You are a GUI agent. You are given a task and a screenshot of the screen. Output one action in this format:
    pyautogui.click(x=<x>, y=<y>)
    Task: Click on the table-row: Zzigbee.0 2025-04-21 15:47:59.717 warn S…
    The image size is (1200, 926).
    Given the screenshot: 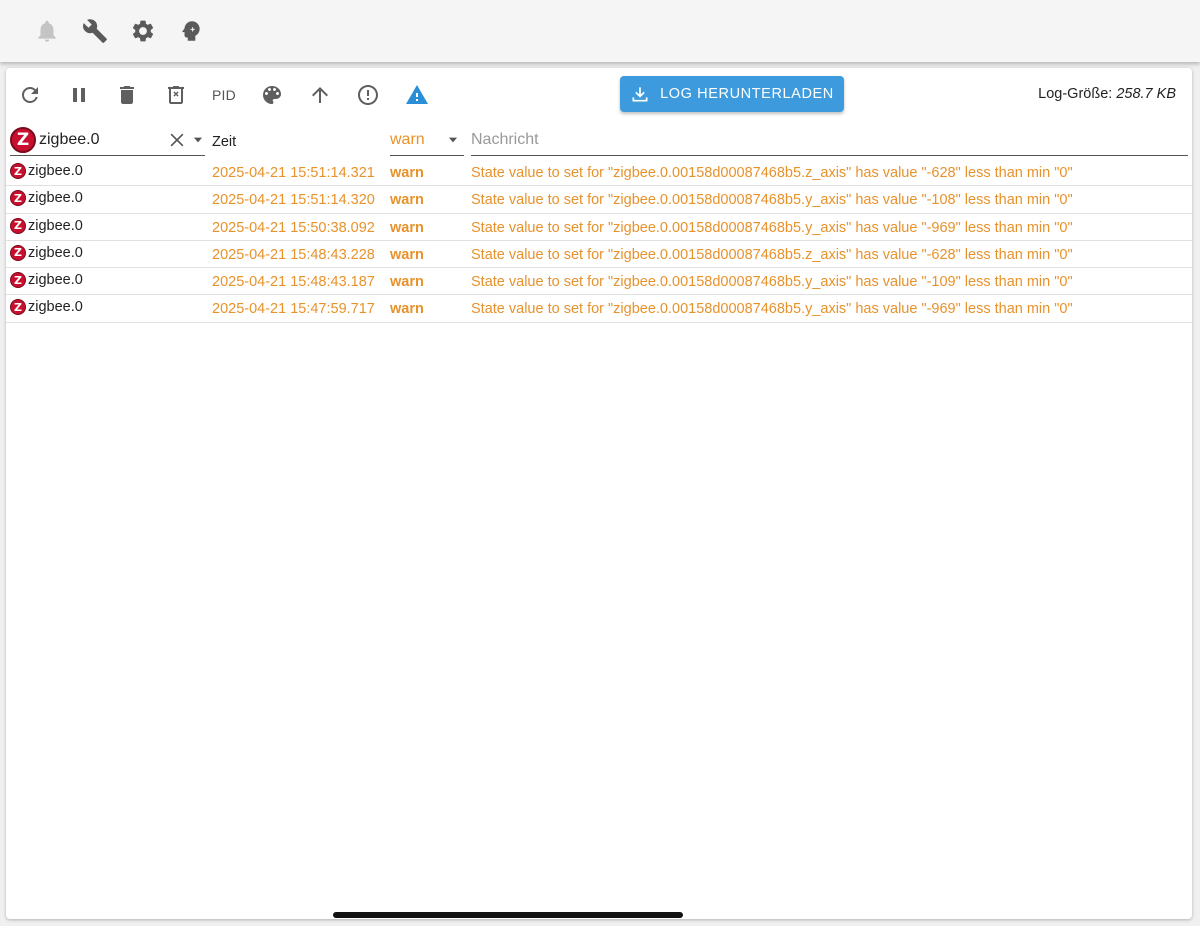 What is the action you would take?
    pyautogui.click(x=599, y=309)
    